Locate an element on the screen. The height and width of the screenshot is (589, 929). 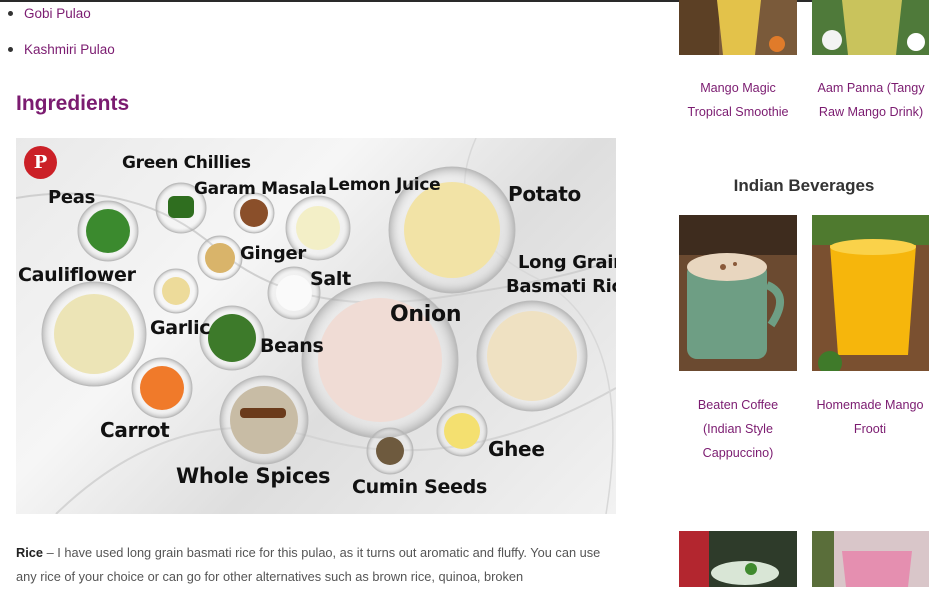
caption-line: Frooti is located at coordinates (870, 429).